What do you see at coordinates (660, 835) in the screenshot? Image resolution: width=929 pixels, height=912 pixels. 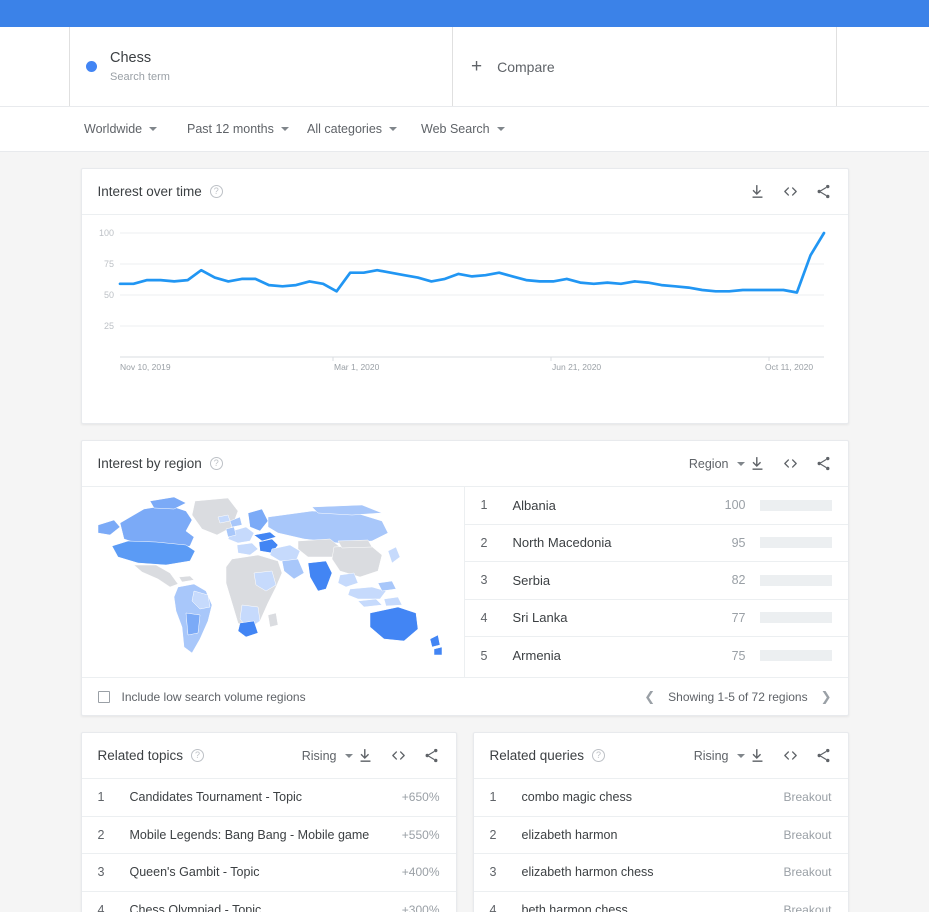 I see `list-item: 2 elizabeth harmon Breakout` at bounding box center [660, 835].